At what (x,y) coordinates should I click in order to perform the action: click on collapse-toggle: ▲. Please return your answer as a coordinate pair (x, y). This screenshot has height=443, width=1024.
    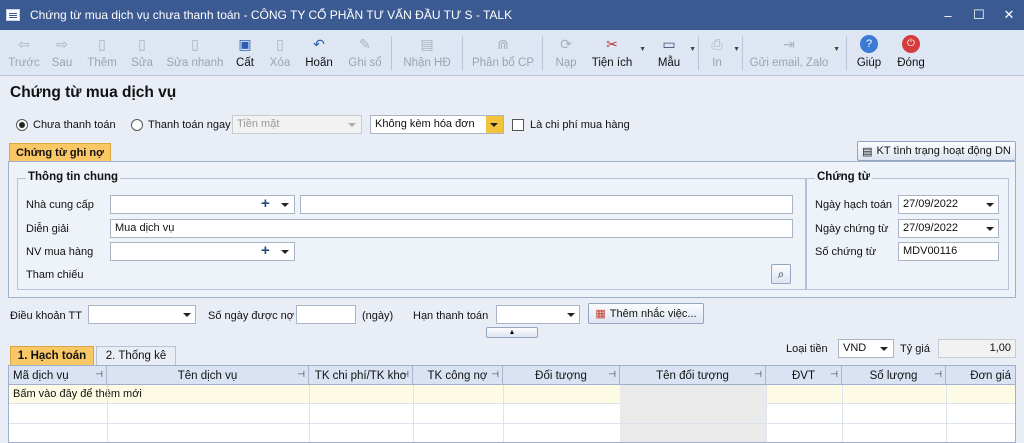
    Looking at the image, I should click on (512, 332).